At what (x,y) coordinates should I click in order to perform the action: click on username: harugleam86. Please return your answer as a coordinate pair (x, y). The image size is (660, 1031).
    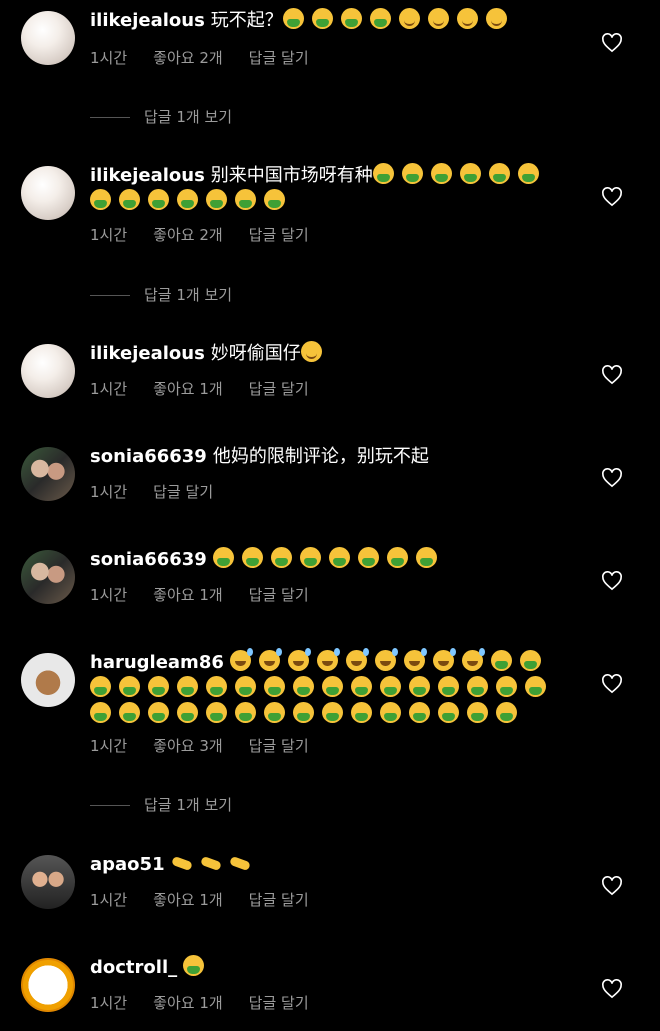
    Looking at the image, I should click on (157, 662).